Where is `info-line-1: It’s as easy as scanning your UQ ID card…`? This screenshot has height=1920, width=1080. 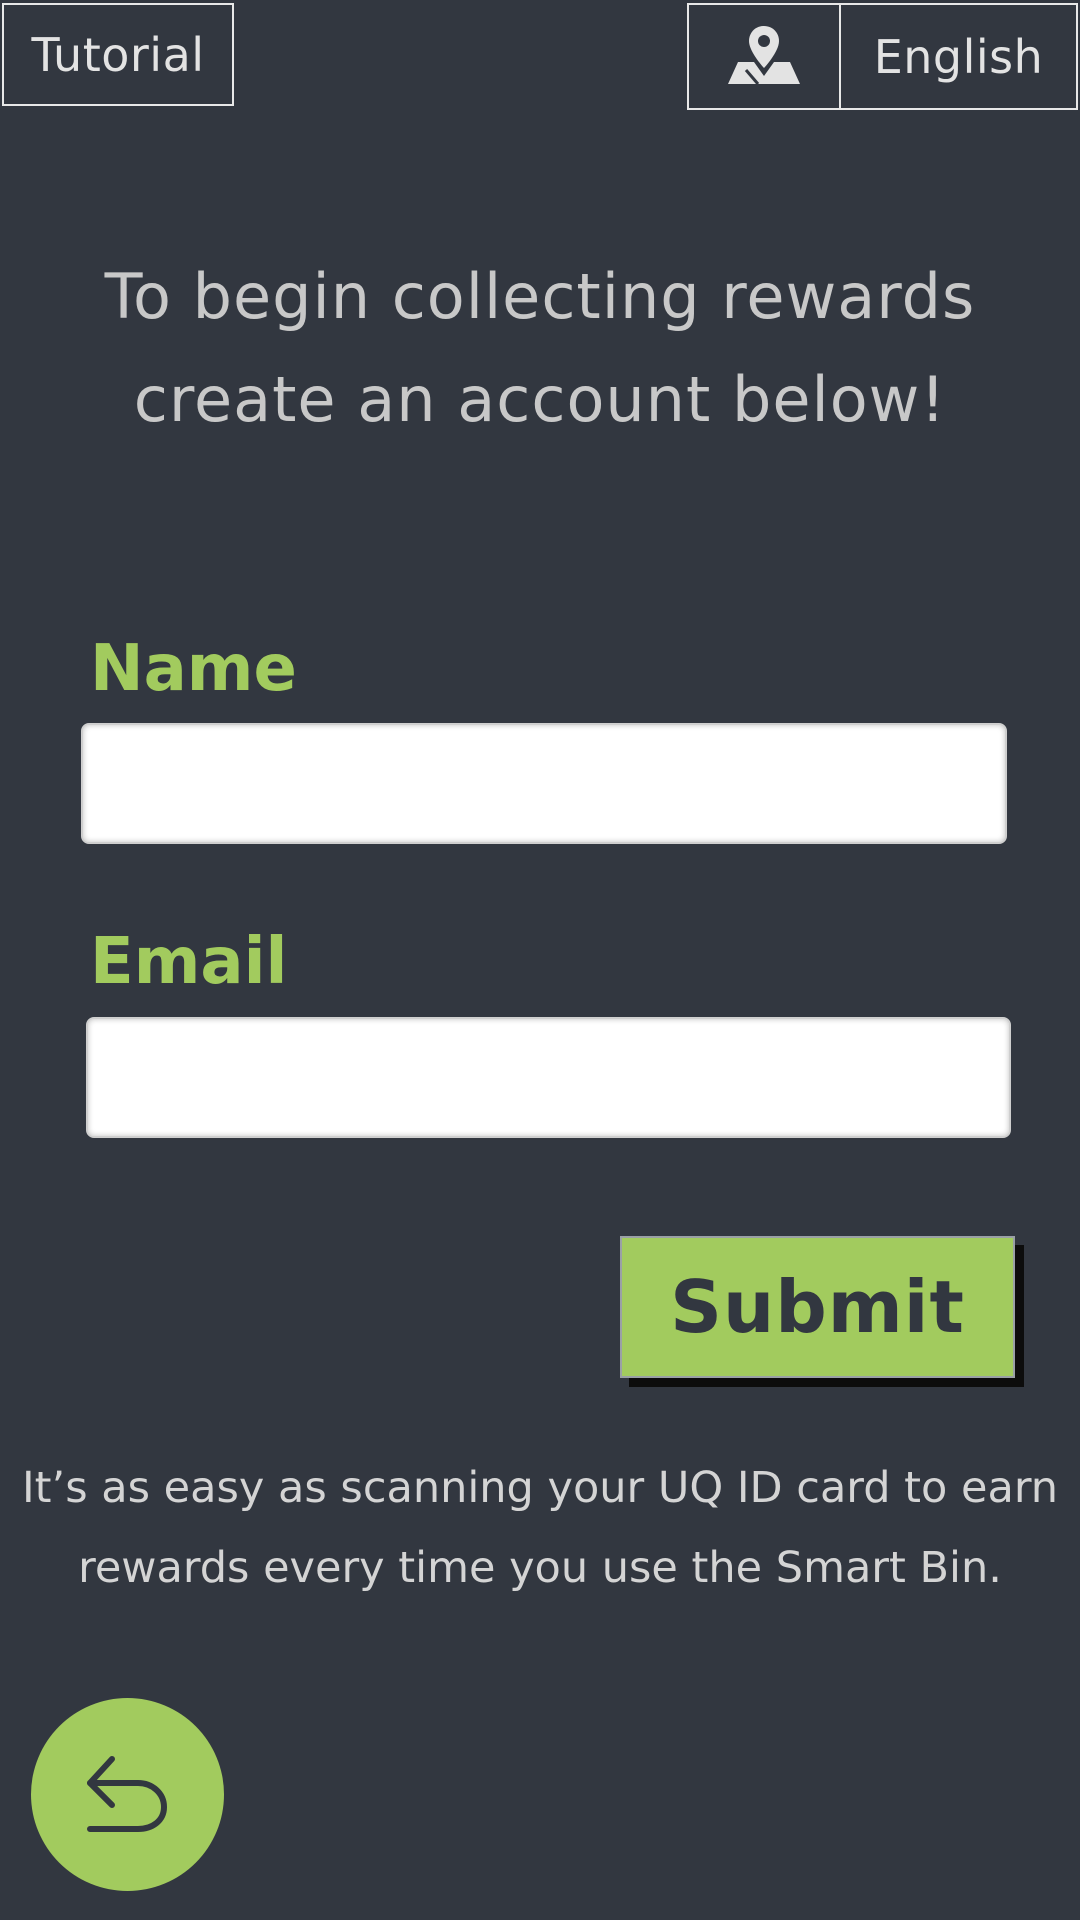
info-line-1: It’s as easy as scanning your UQ ID card… is located at coordinates (539, 1488).